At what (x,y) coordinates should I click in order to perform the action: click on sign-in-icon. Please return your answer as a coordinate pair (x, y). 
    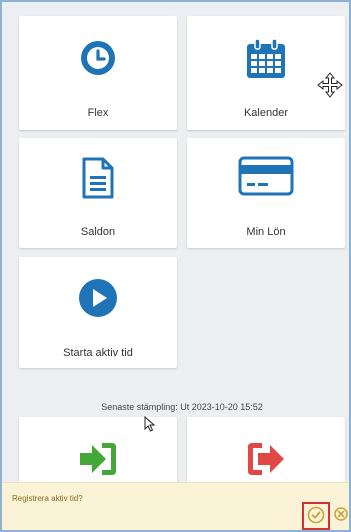
    Looking at the image, I should click on (98, 459).